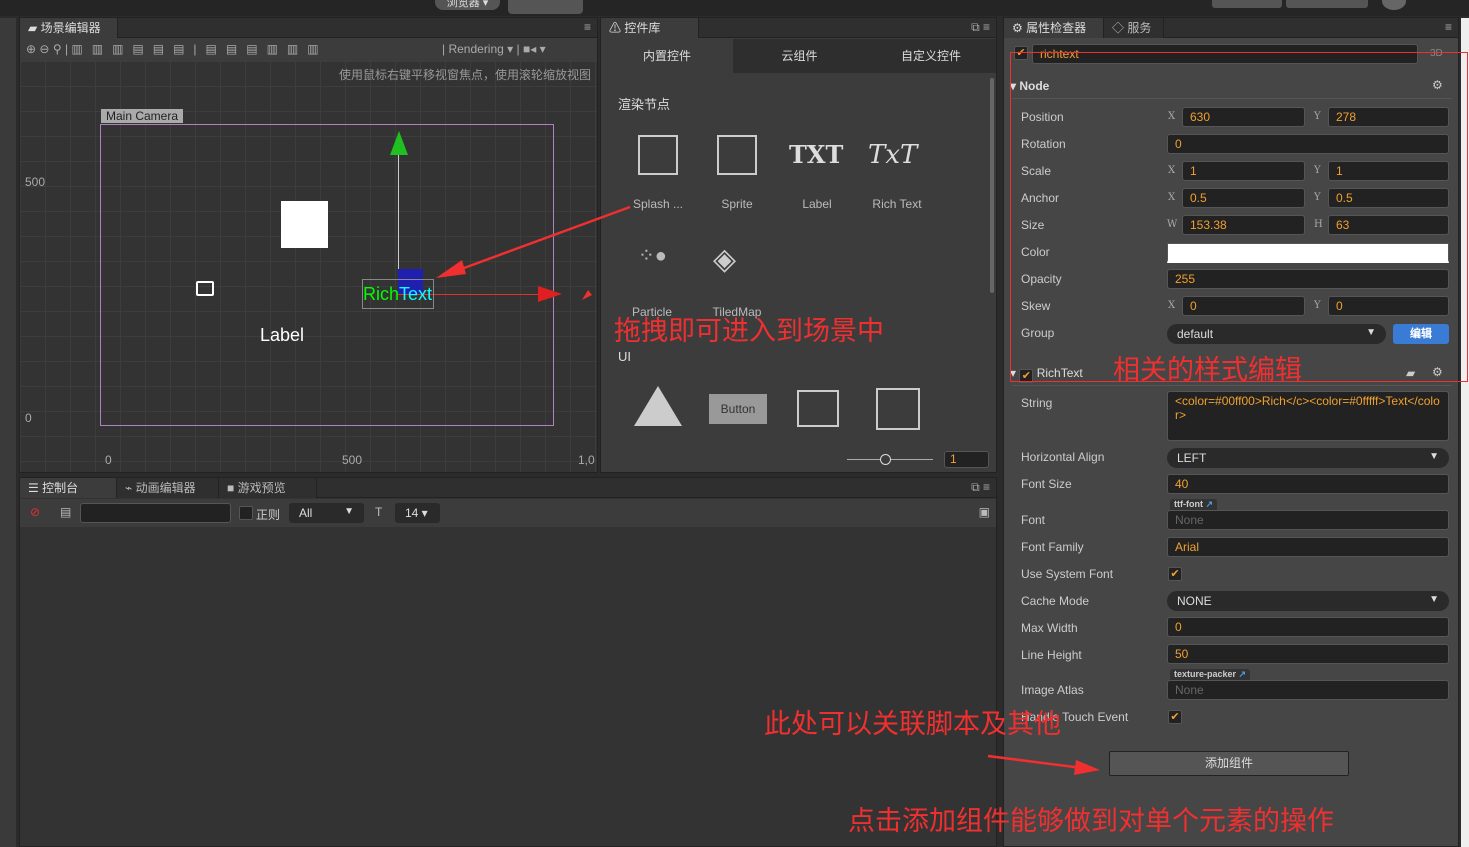 This screenshot has height=847, width=1469. I want to click on arrow-add, so click(1039, 762).